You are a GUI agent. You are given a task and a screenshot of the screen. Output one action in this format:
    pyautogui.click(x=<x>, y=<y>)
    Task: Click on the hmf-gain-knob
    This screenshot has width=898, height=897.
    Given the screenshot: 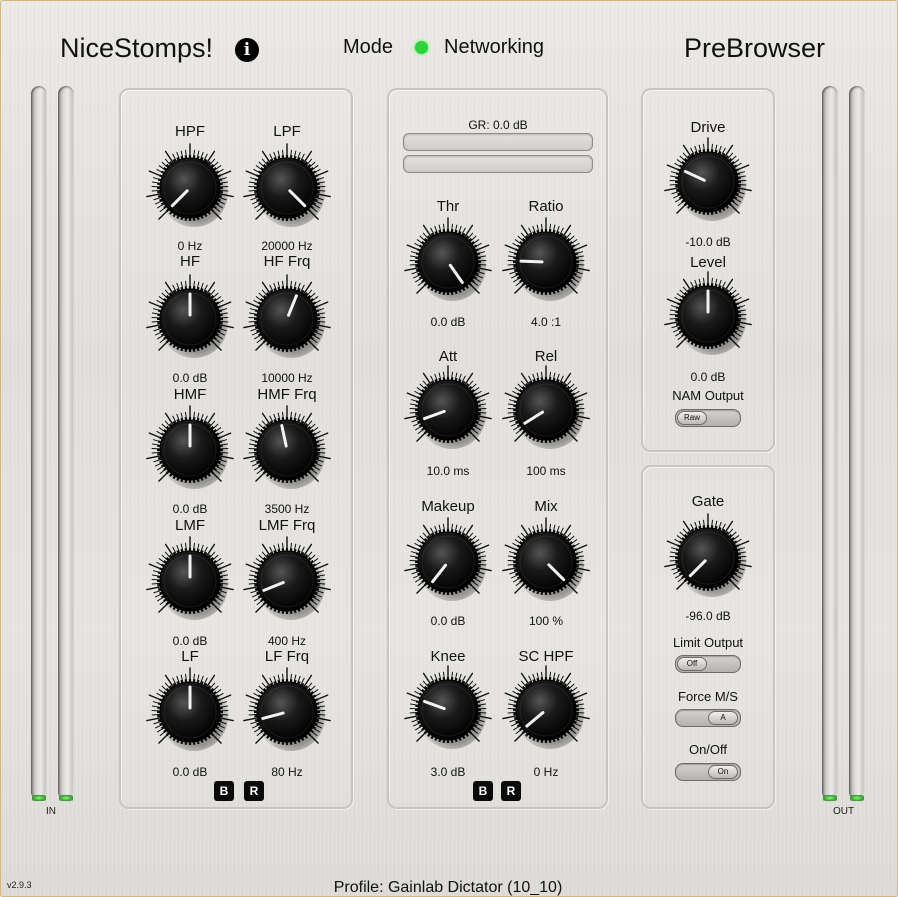 What is the action you would take?
    pyautogui.click(x=190, y=450)
    